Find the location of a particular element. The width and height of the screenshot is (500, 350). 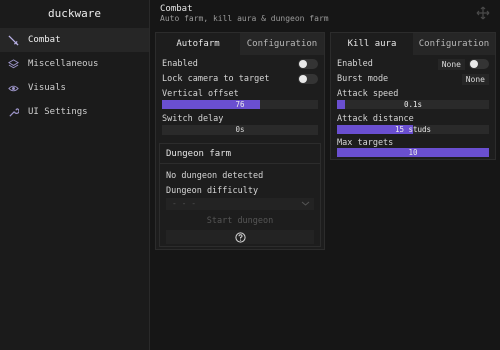

attack-distance-label: Attack distance is located at coordinates (375, 119).